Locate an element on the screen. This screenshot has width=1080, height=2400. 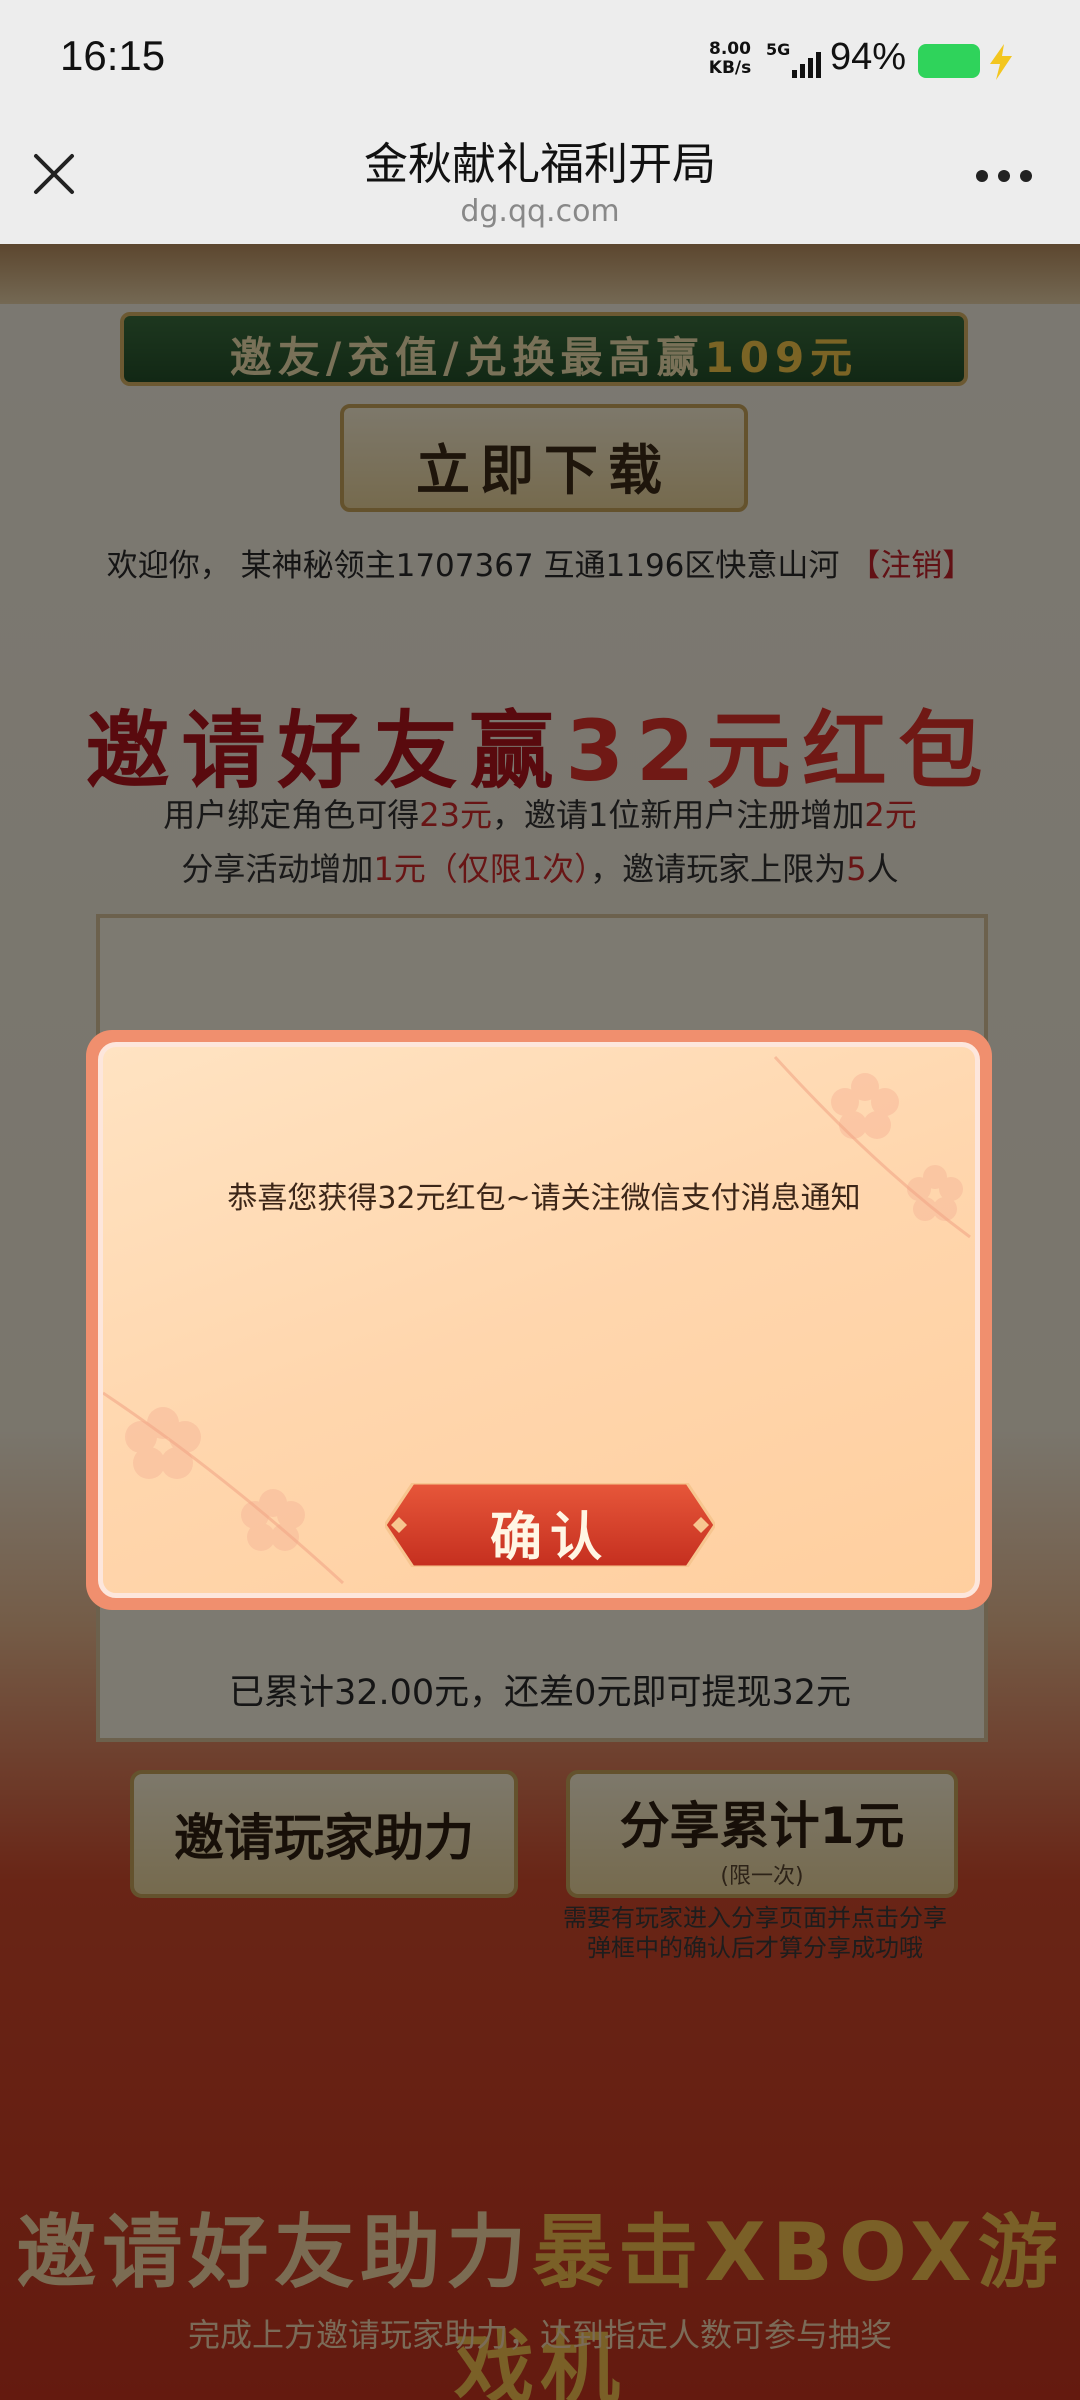
confirm-button: 确认 is located at coordinates (550, 1525).